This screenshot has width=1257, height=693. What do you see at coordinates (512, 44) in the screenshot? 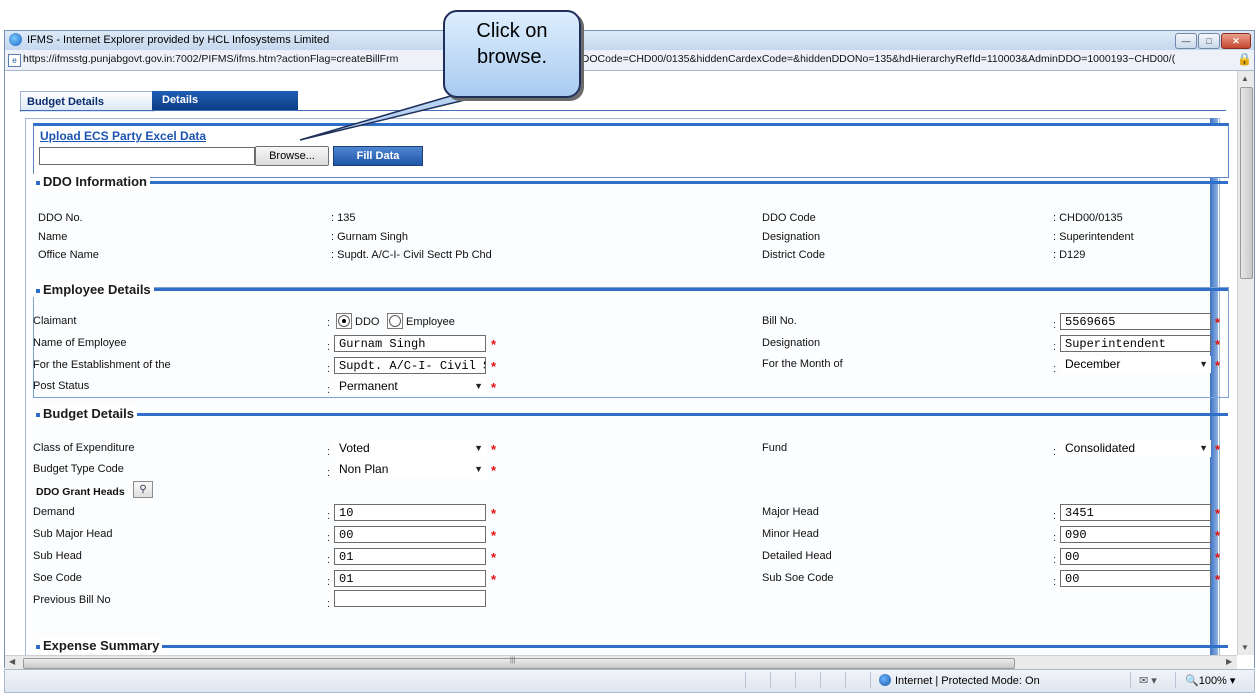
I see `callout-text: Click on browse.` at bounding box center [512, 44].